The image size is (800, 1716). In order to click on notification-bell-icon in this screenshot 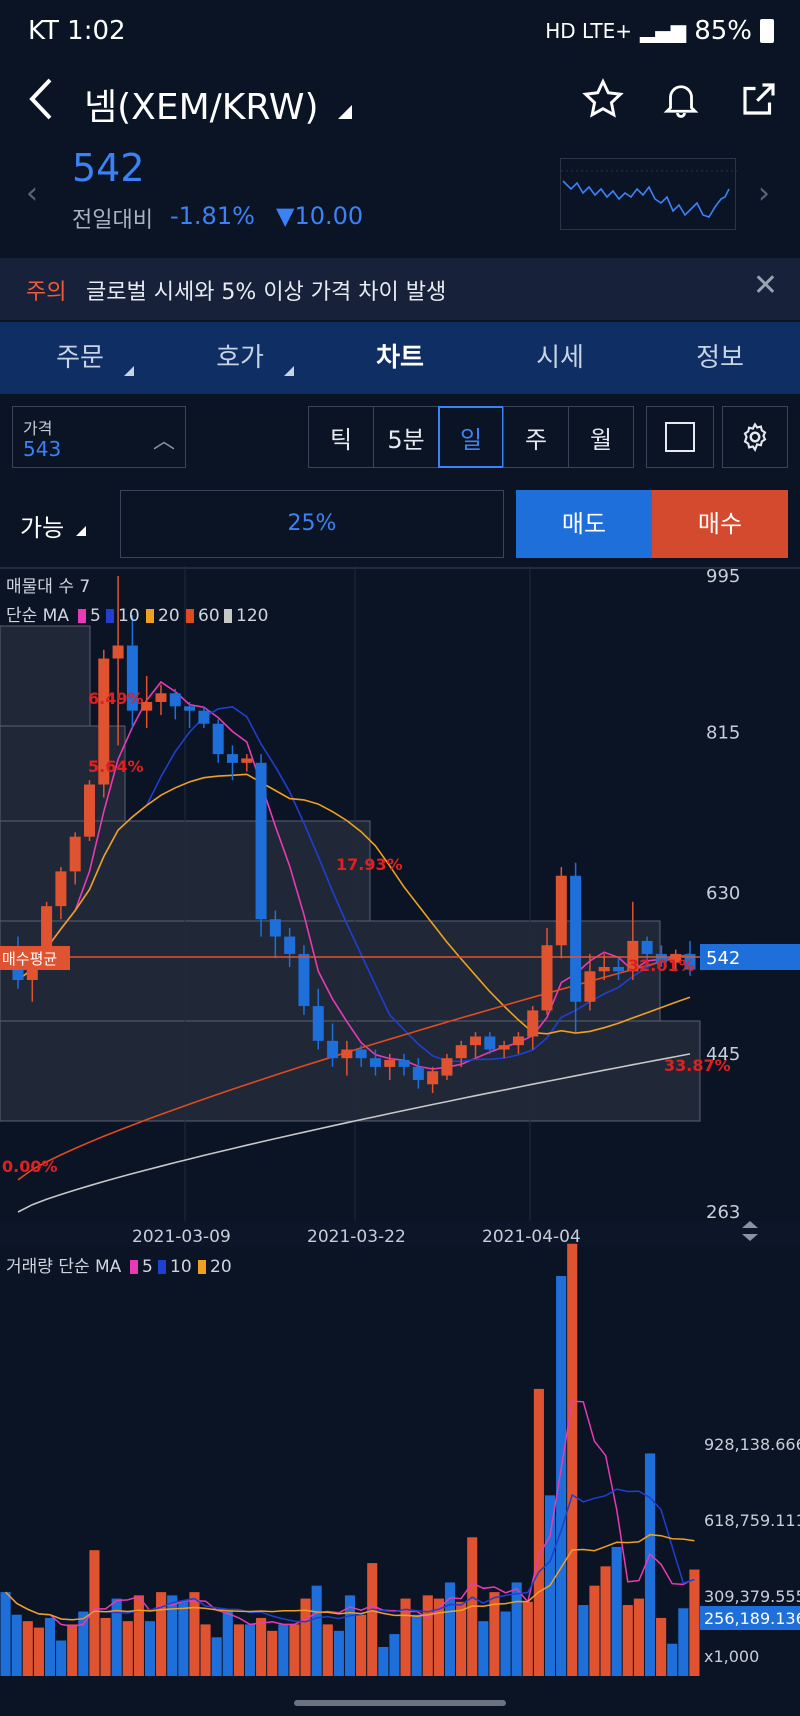, I will do `click(681, 99)`.